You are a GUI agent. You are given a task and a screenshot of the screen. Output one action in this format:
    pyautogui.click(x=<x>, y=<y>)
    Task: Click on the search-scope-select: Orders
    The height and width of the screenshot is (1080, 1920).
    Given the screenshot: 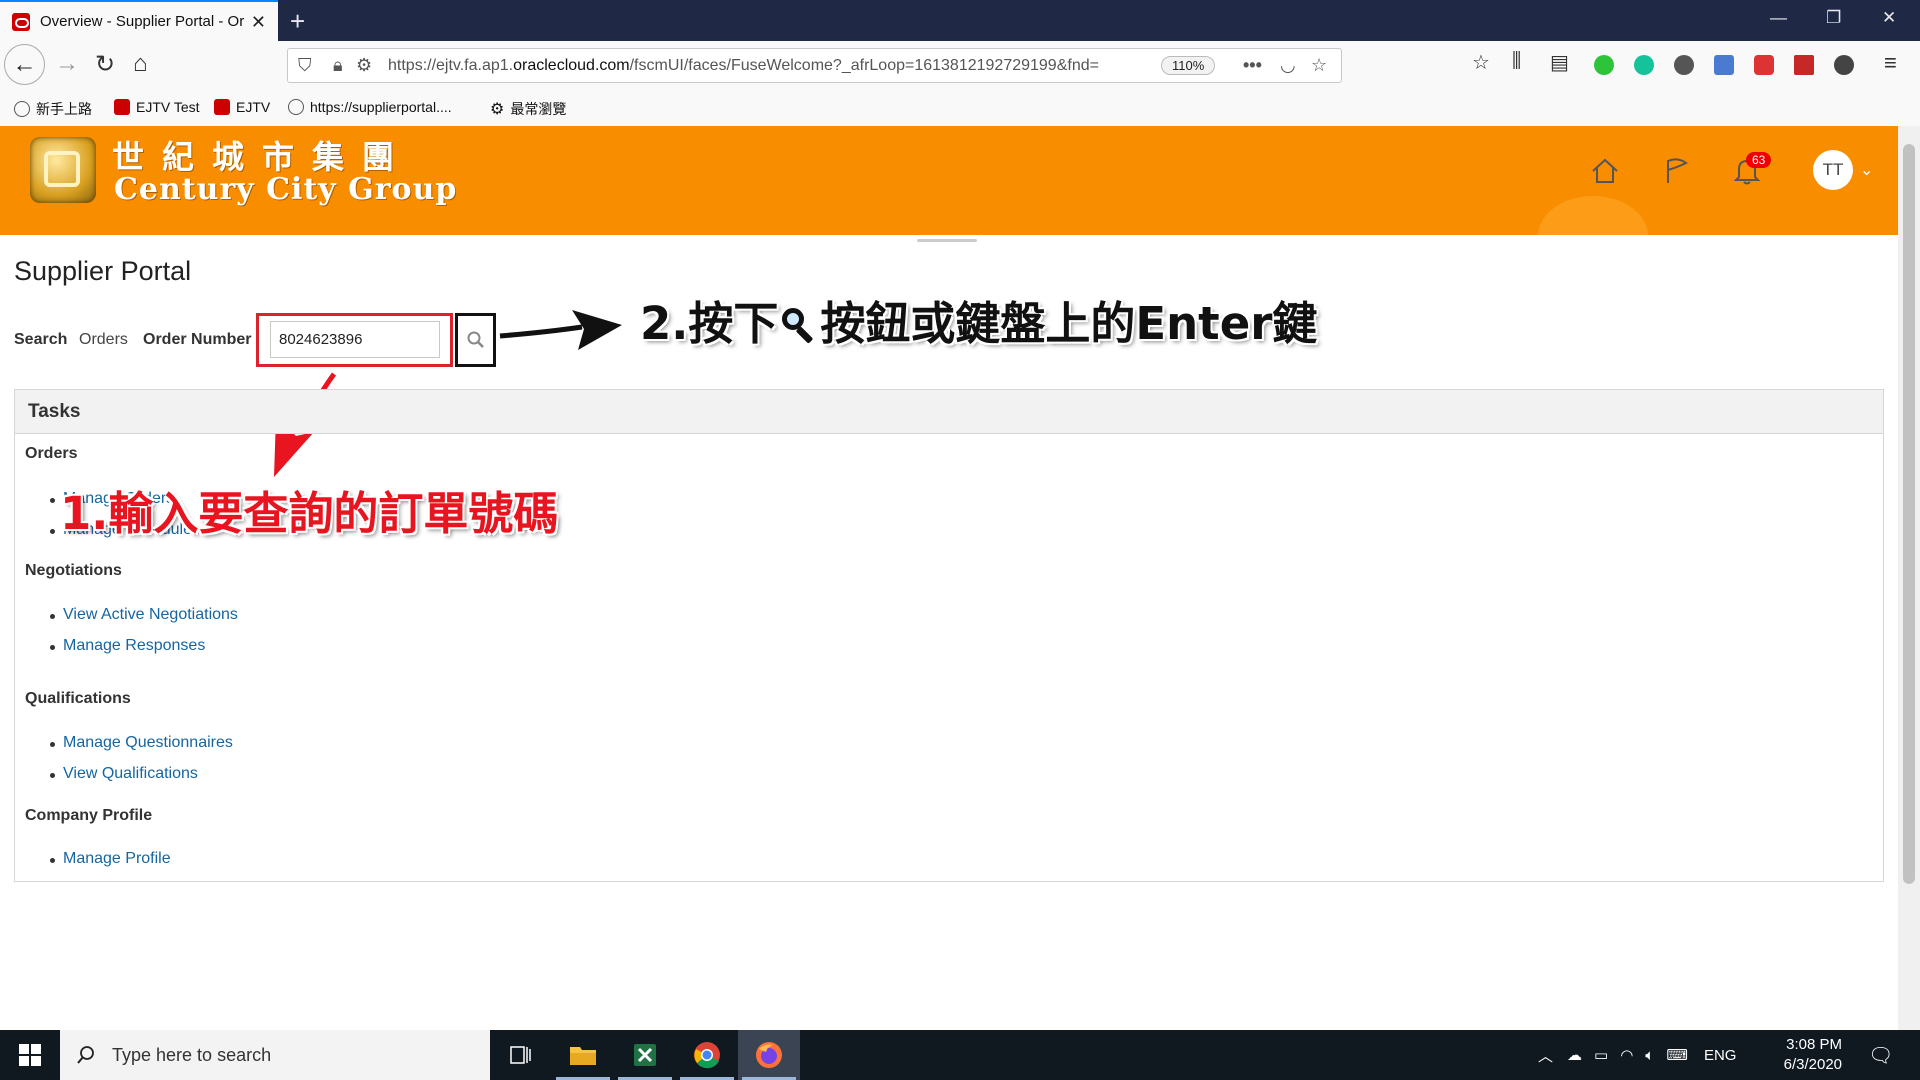 What is the action you would take?
    pyautogui.click(x=103, y=340)
    